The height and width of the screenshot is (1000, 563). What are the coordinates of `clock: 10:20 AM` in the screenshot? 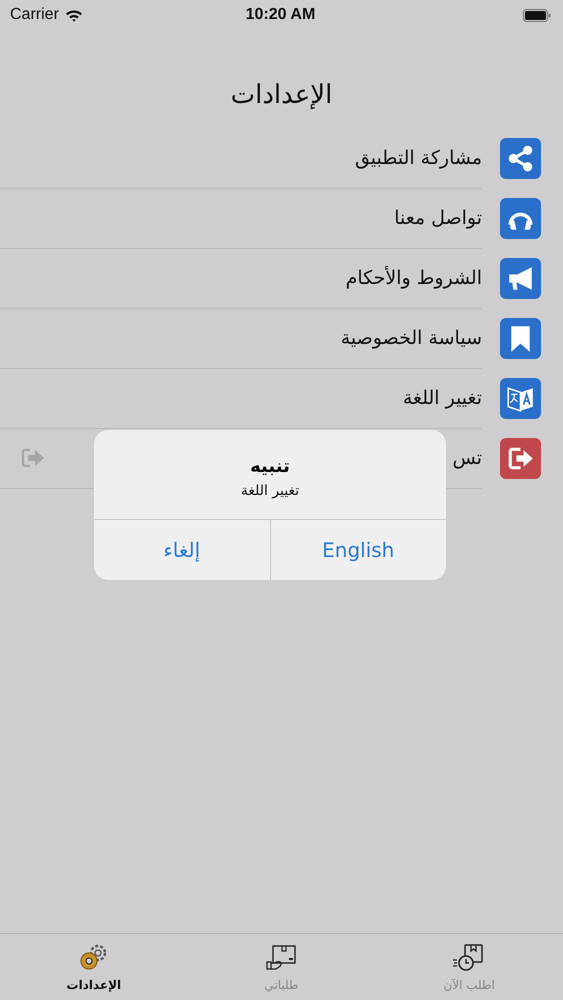 It's located at (280, 15).